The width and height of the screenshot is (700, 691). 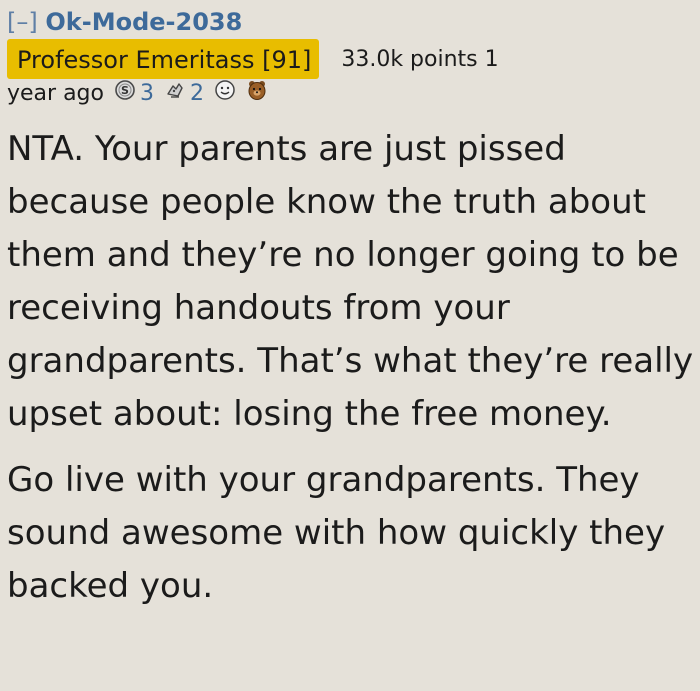 I want to click on helpful-award-icon, so click(x=175, y=94).